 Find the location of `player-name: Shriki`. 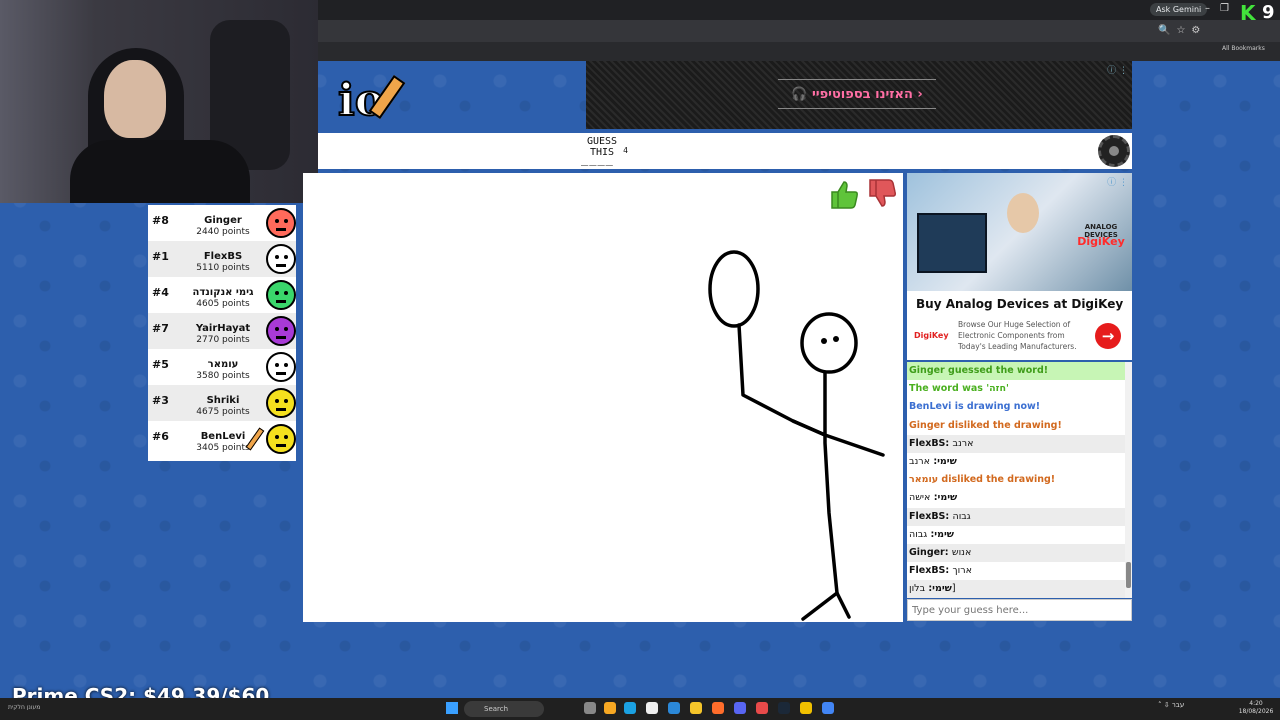

player-name: Shriki is located at coordinates (223, 400).